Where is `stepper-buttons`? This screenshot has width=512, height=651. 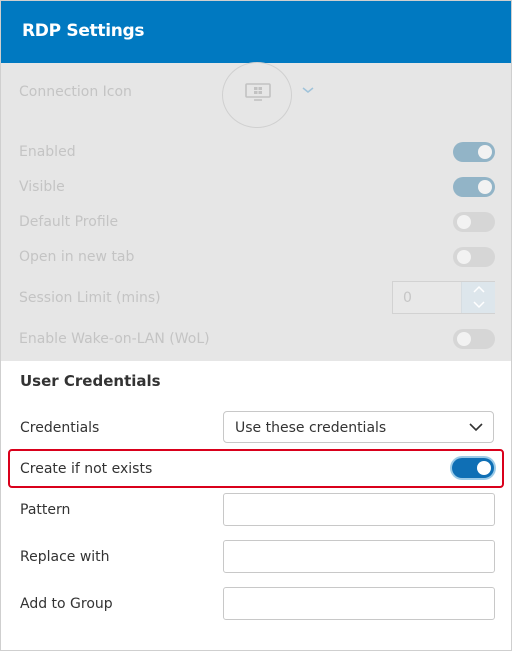
stepper-buttons is located at coordinates (478, 297).